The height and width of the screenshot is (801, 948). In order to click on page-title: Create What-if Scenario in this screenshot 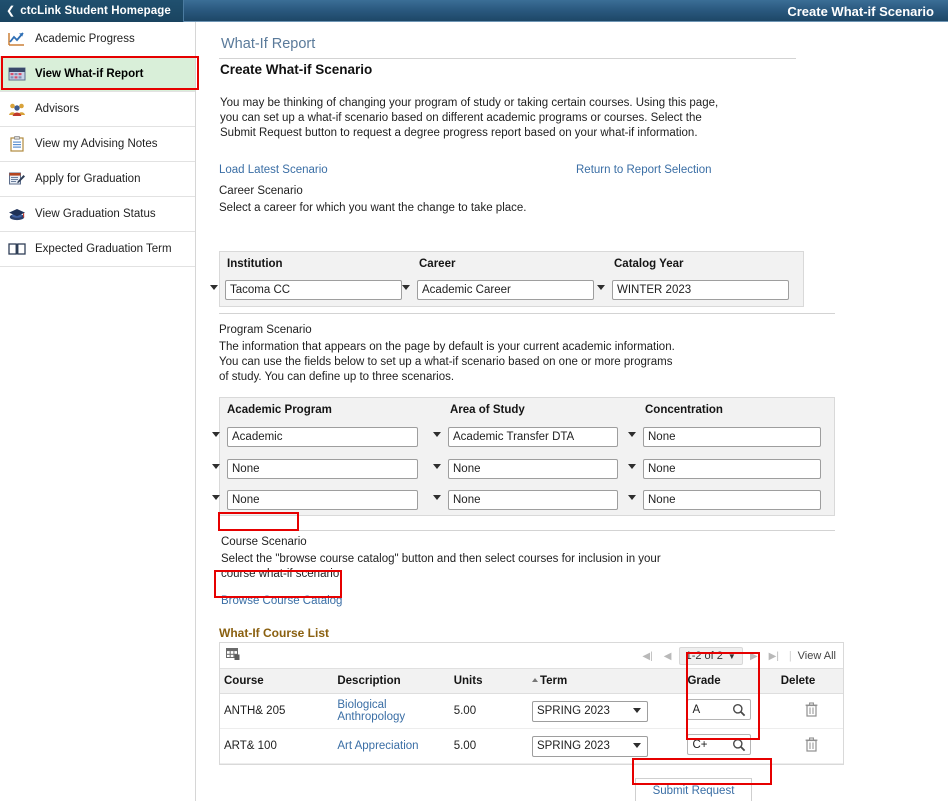, I will do `click(296, 69)`.